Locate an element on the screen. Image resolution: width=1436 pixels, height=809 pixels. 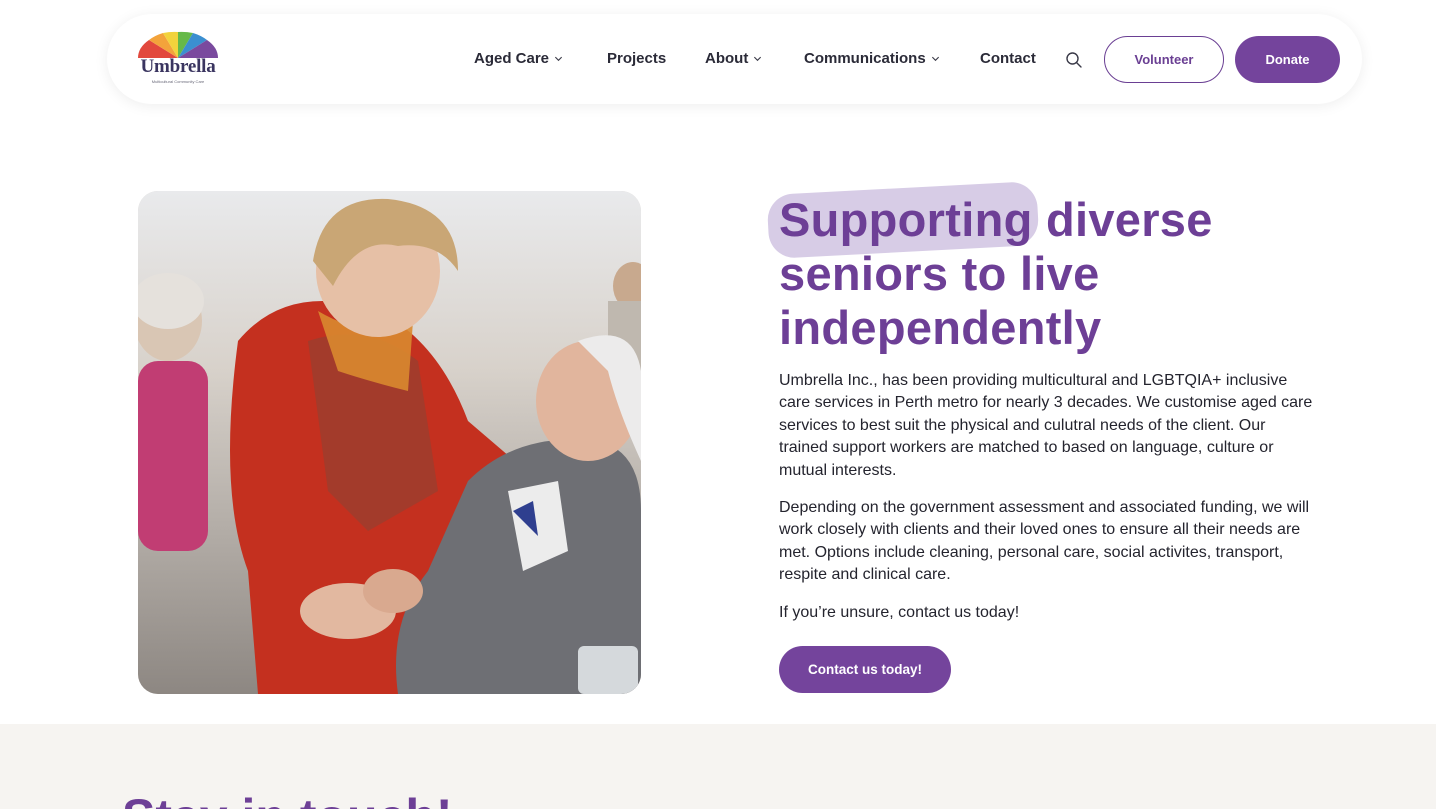
hero-title-line: independently is located at coordinates (940, 327).